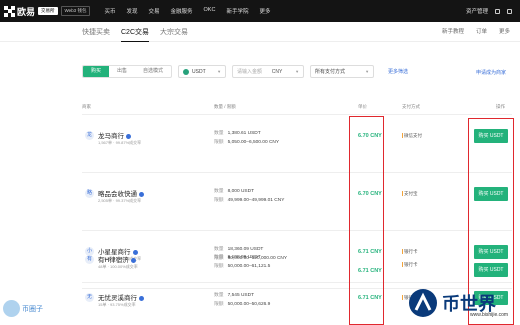 The width and height of the screenshot is (520, 325). Describe the element at coordinates (89, 259) in the screenshot. I see `avatar: 有` at that location.